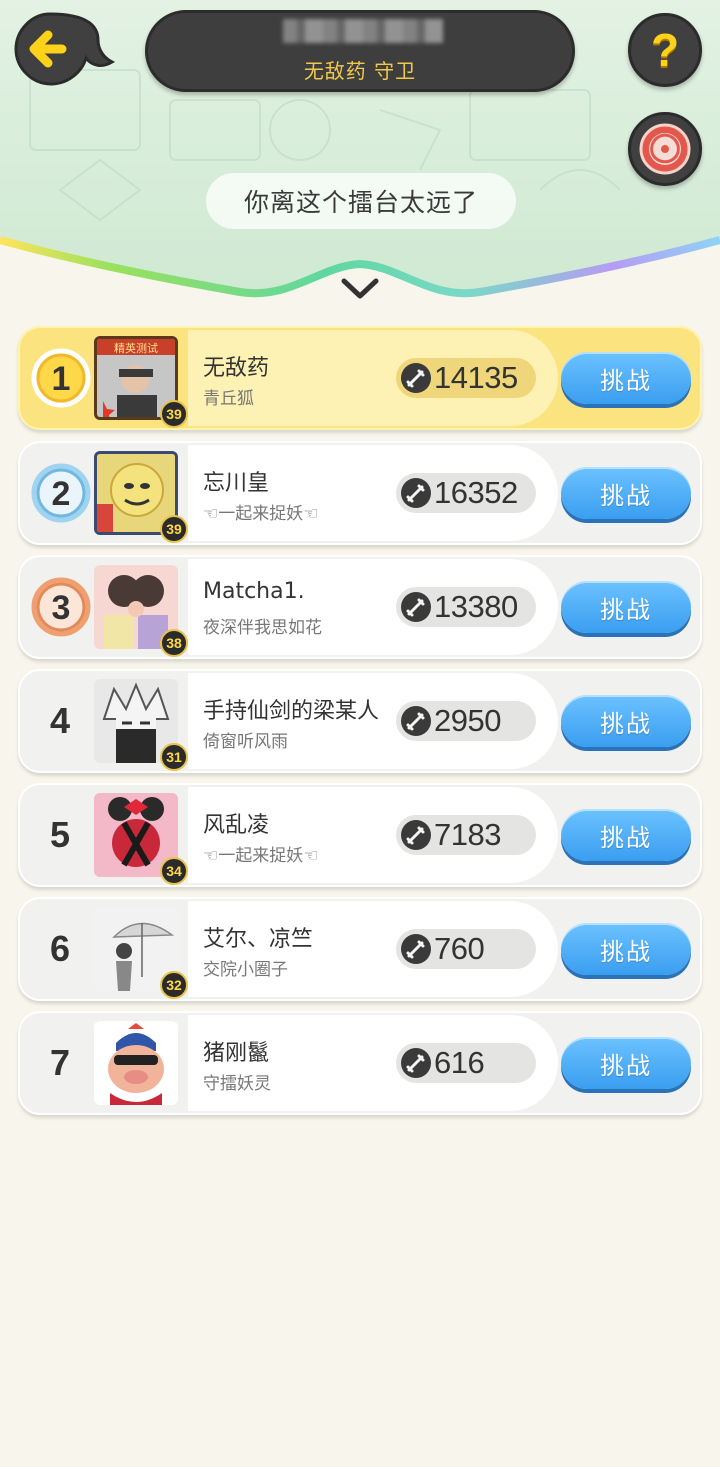  What do you see at coordinates (361, 201) in the screenshot?
I see `distance-notice: 你离这个擂台太远了` at bounding box center [361, 201].